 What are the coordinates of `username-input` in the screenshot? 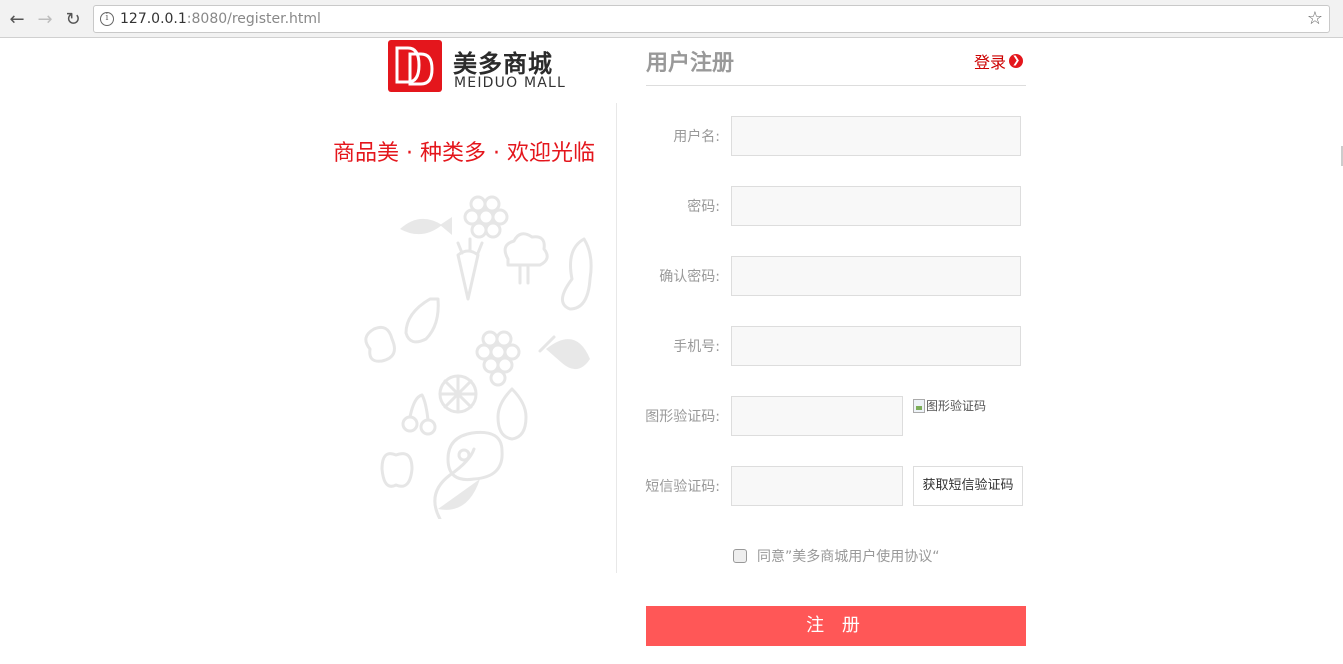 It's located at (876, 136).